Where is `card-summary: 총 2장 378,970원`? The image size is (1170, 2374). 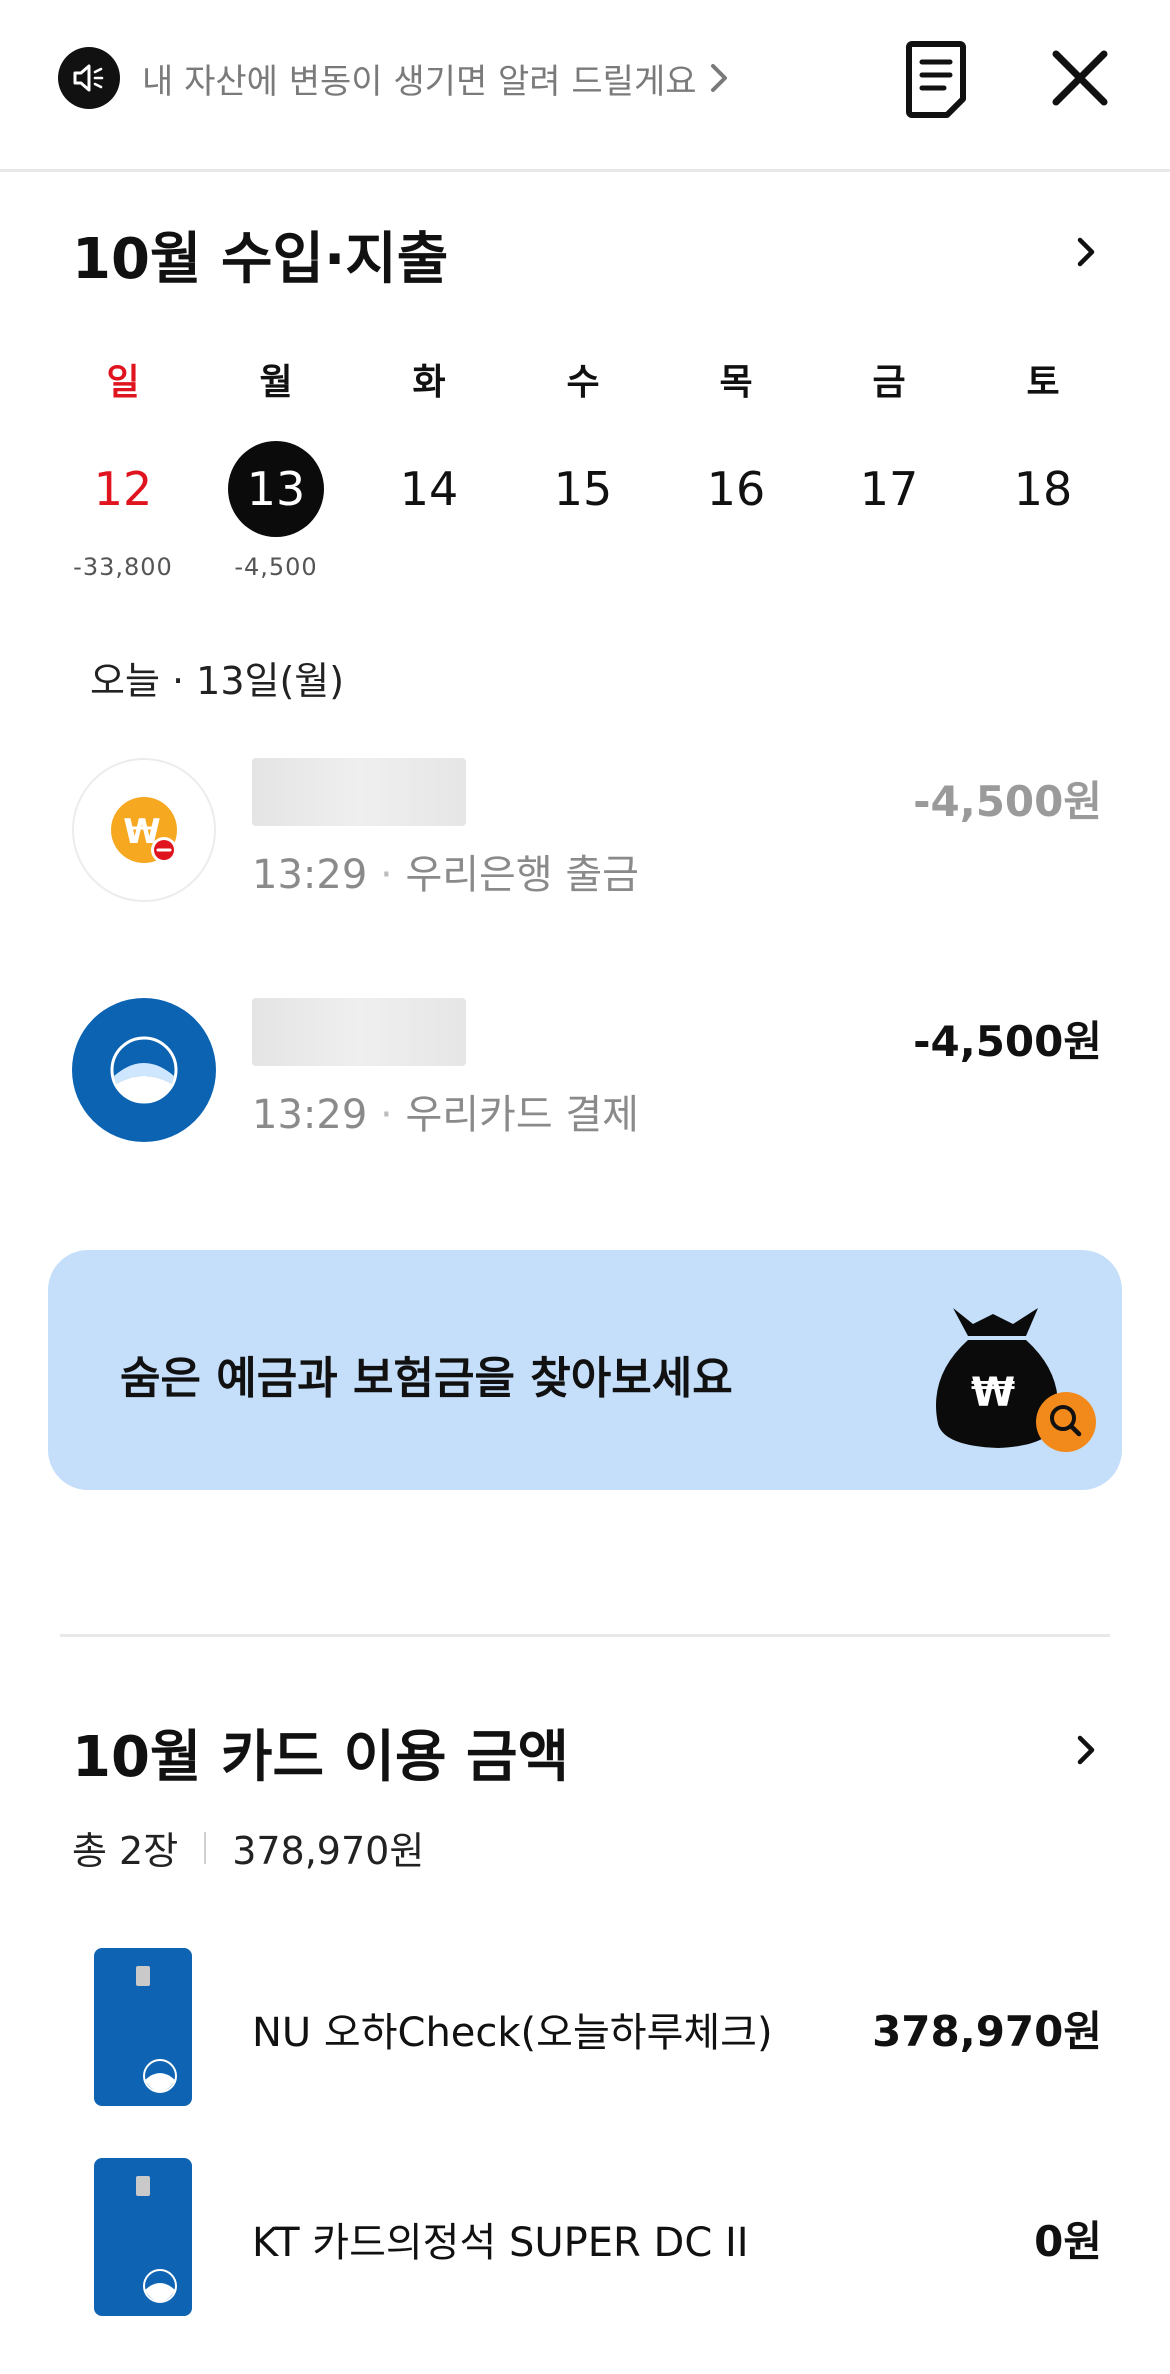 card-summary: 총 2장 378,970원 is located at coordinates (248, 1847).